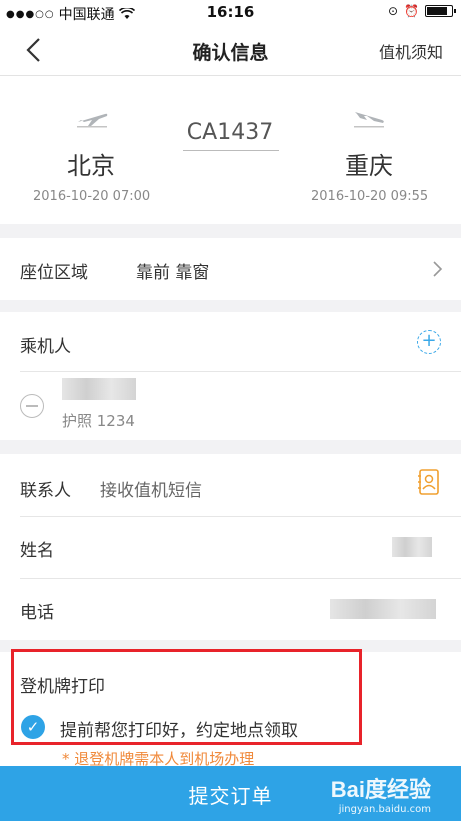 Image resolution: width=461 pixels, height=821 pixels. I want to click on name-label: 姓名, so click(37, 551).